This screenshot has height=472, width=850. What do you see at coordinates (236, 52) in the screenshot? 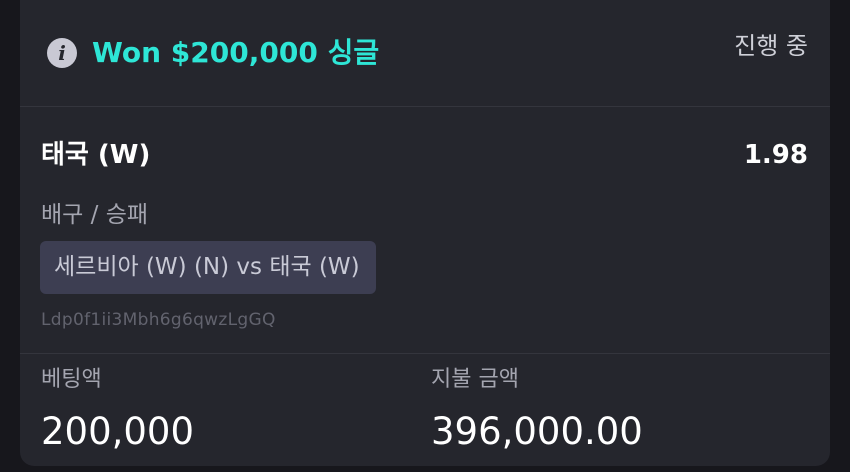
I see `bet-result-title: Won $200,000 싱글` at bounding box center [236, 52].